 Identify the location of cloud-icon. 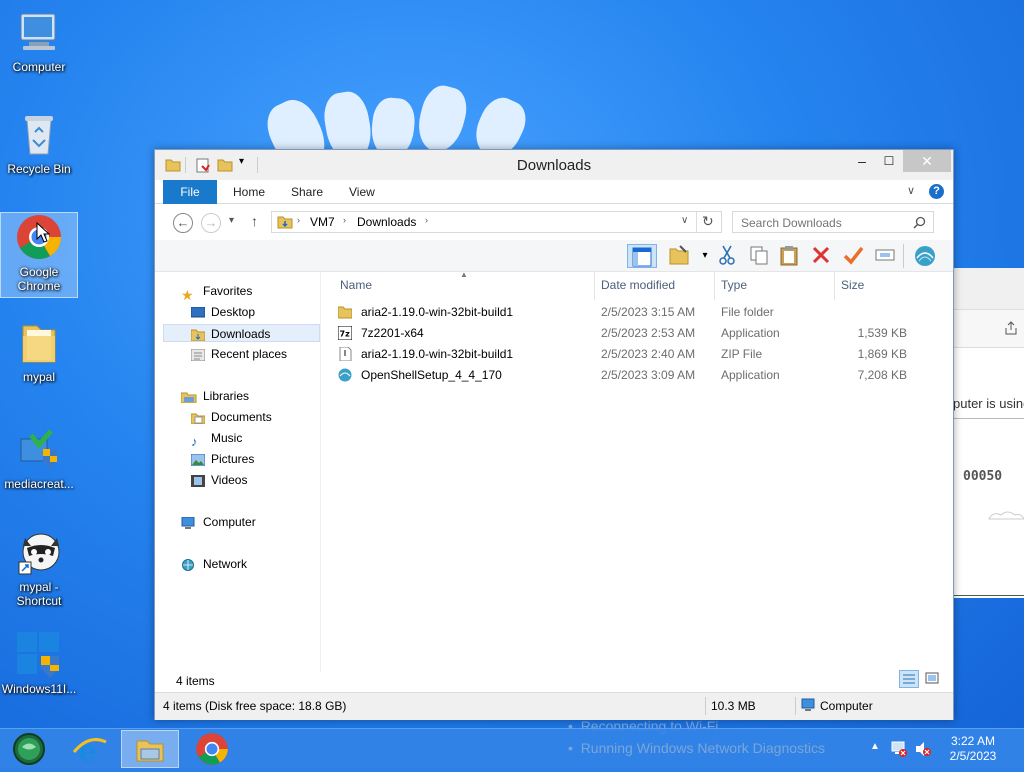
(1006, 515).